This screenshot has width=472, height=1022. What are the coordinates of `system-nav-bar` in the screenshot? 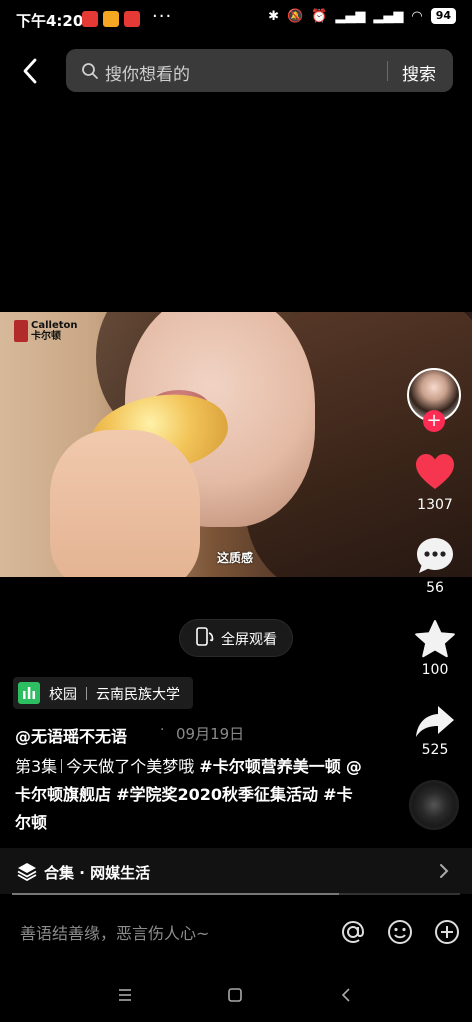 It's located at (236, 996).